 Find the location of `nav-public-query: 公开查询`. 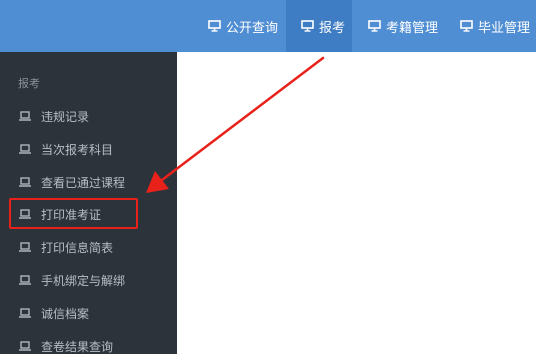

nav-public-query: 公开查询 is located at coordinates (242, 26).